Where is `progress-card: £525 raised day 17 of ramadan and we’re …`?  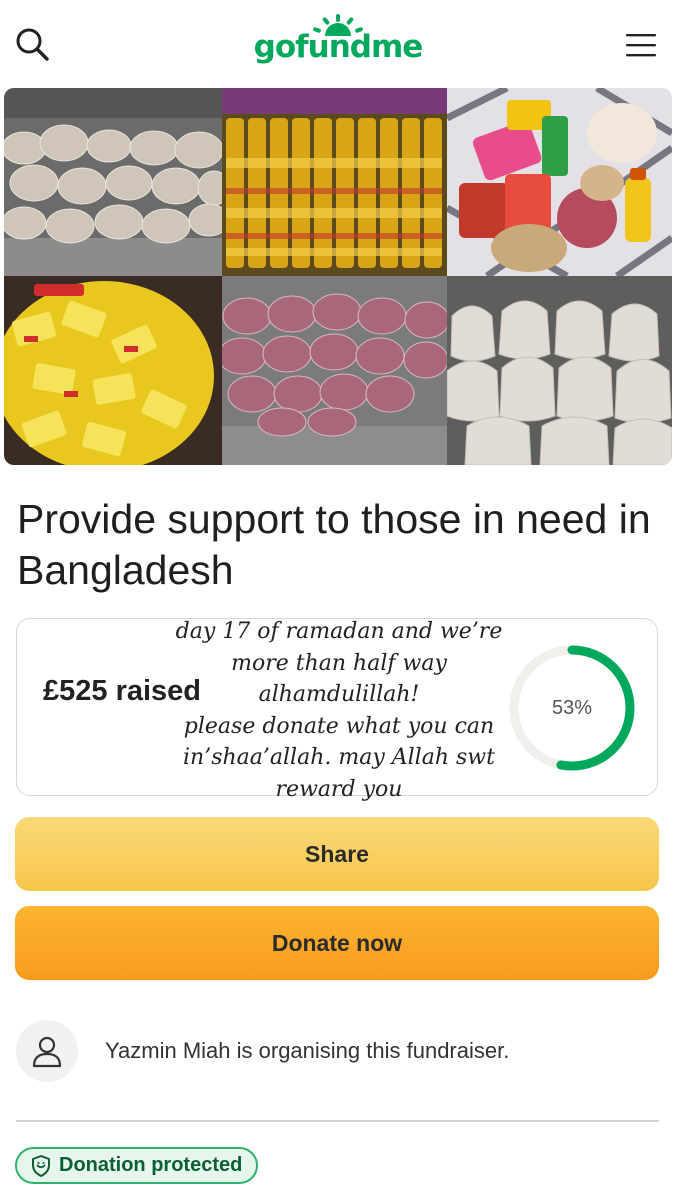
progress-card: £525 raised day 17 of ramadan and we’re … is located at coordinates (337, 710).